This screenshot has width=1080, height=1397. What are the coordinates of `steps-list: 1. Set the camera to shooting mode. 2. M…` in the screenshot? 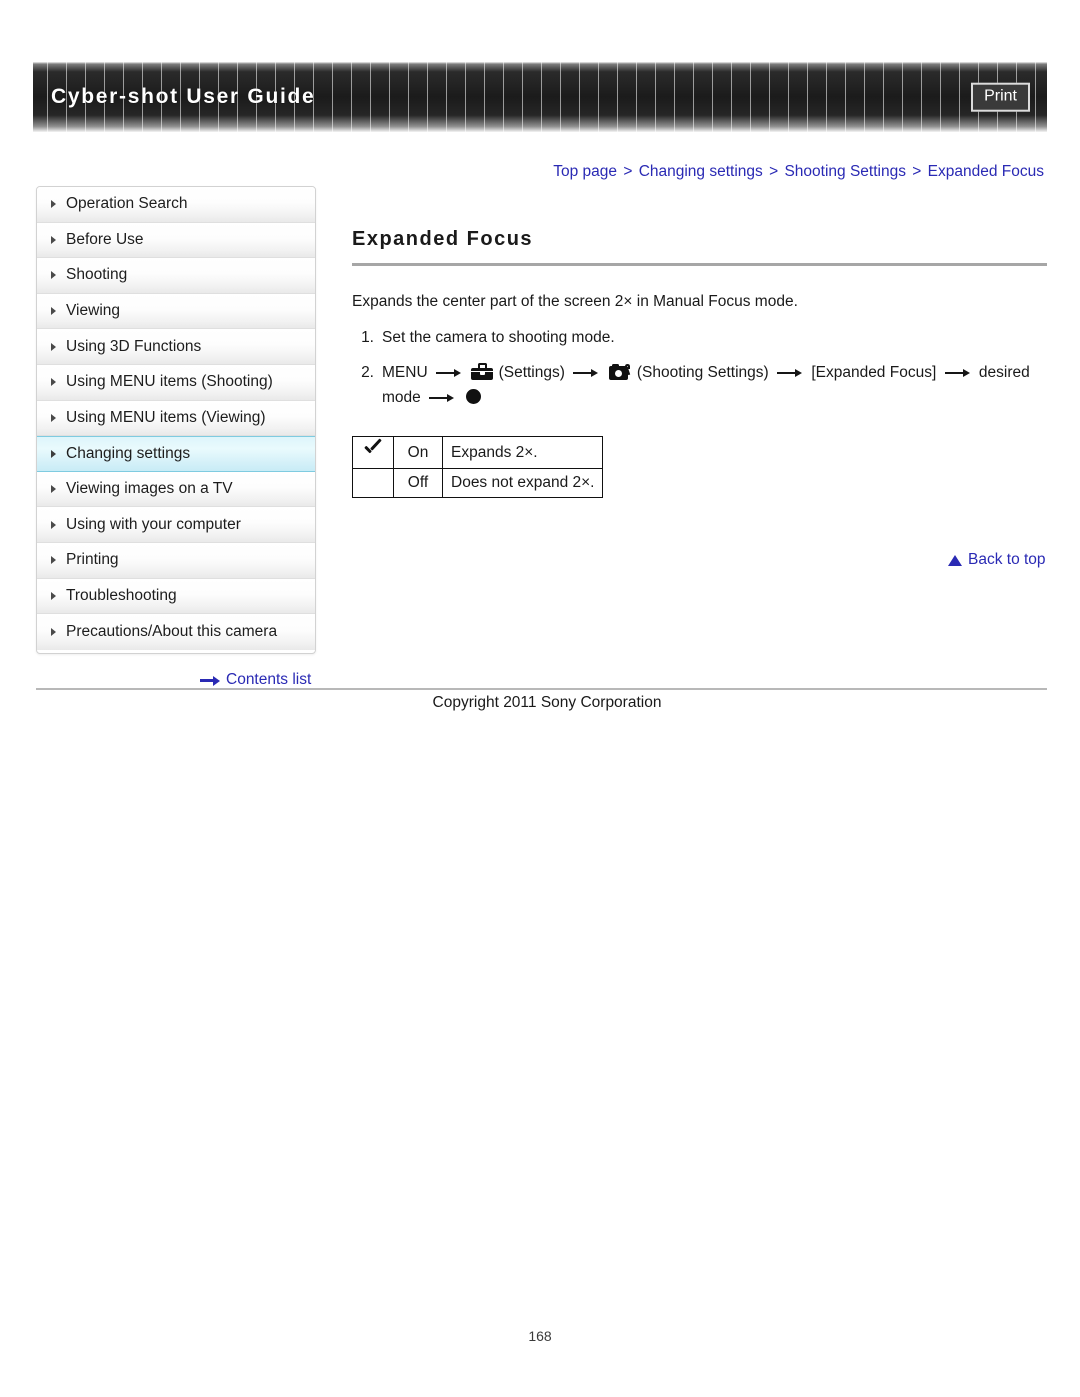 It's located at (699, 367).